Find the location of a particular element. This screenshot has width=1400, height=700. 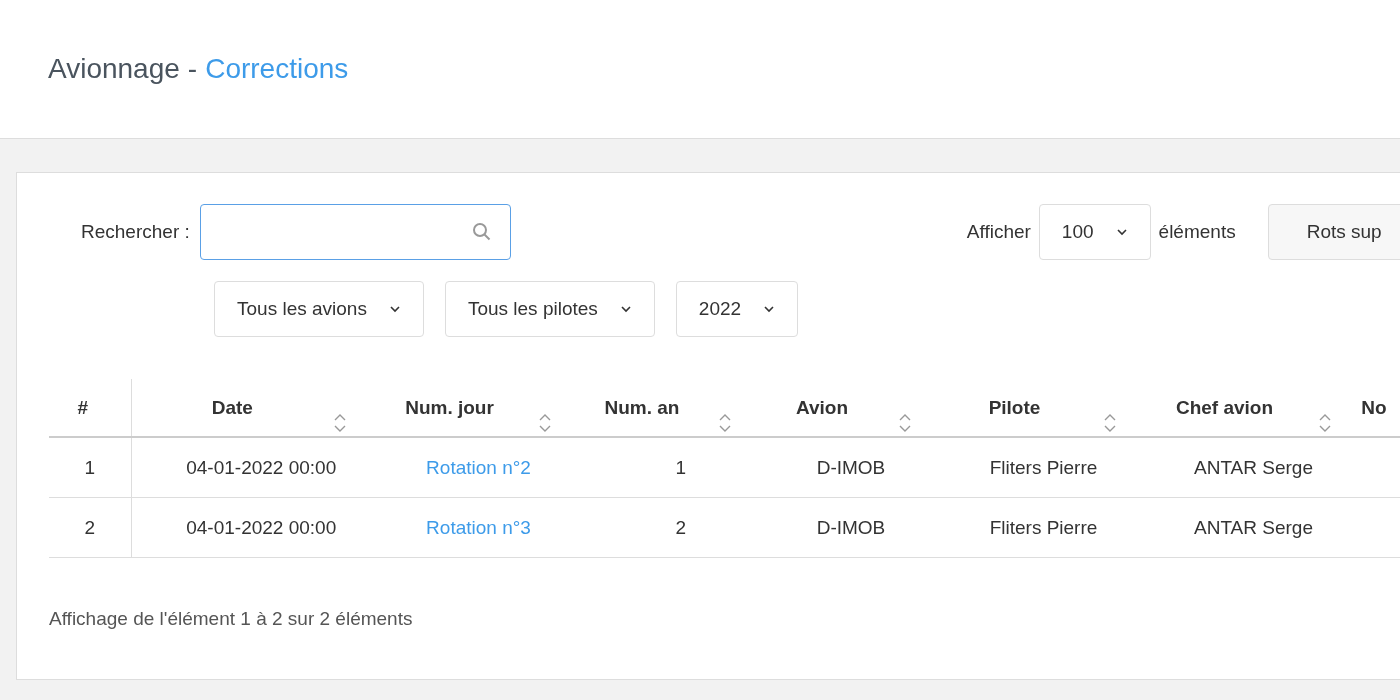

page-length-select: 100 is located at coordinates (1094, 232).